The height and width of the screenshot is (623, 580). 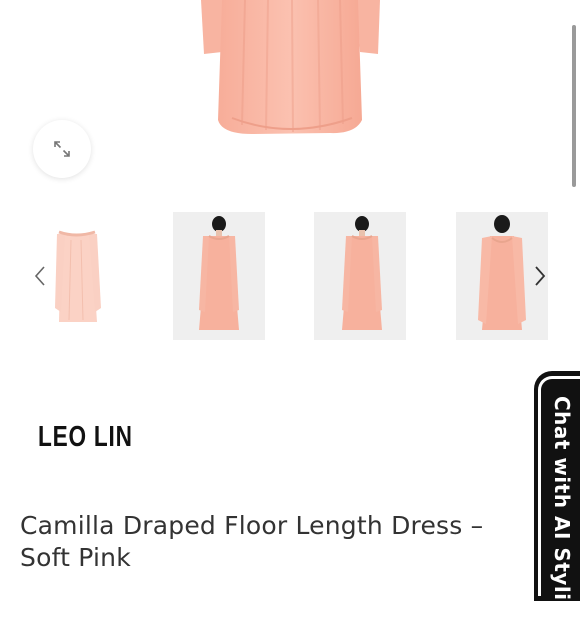 What do you see at coordinates (85, 437) in the screenshot?
I see `brand-name: LEO LIN` at bounding box center [85, 437].